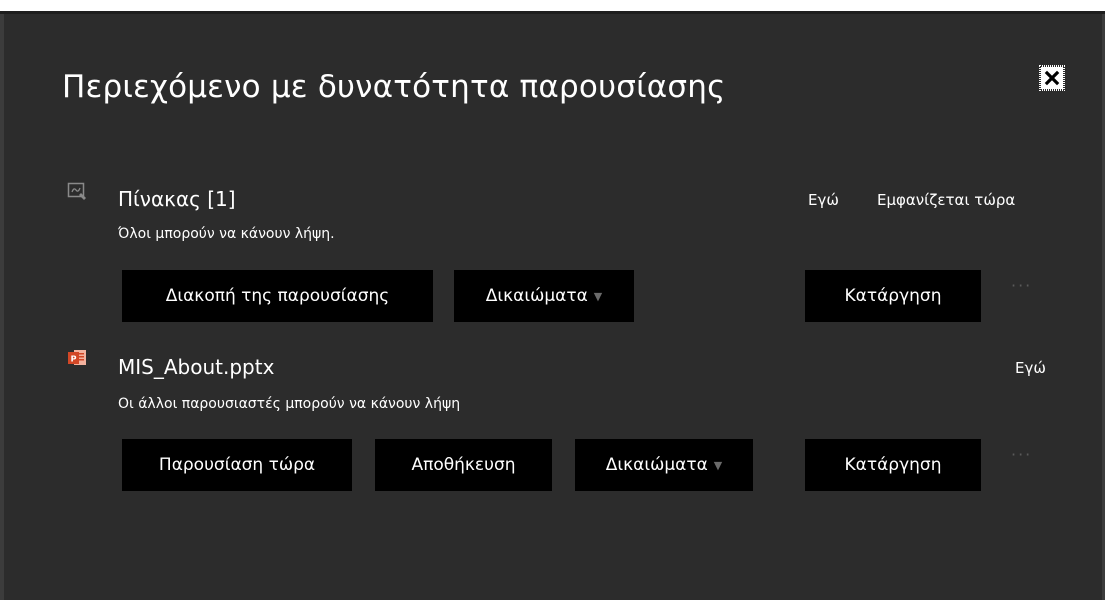  Describe the element at coordinates (2, 307) in the screenshot. I see `dialog-left-edge` at that location.